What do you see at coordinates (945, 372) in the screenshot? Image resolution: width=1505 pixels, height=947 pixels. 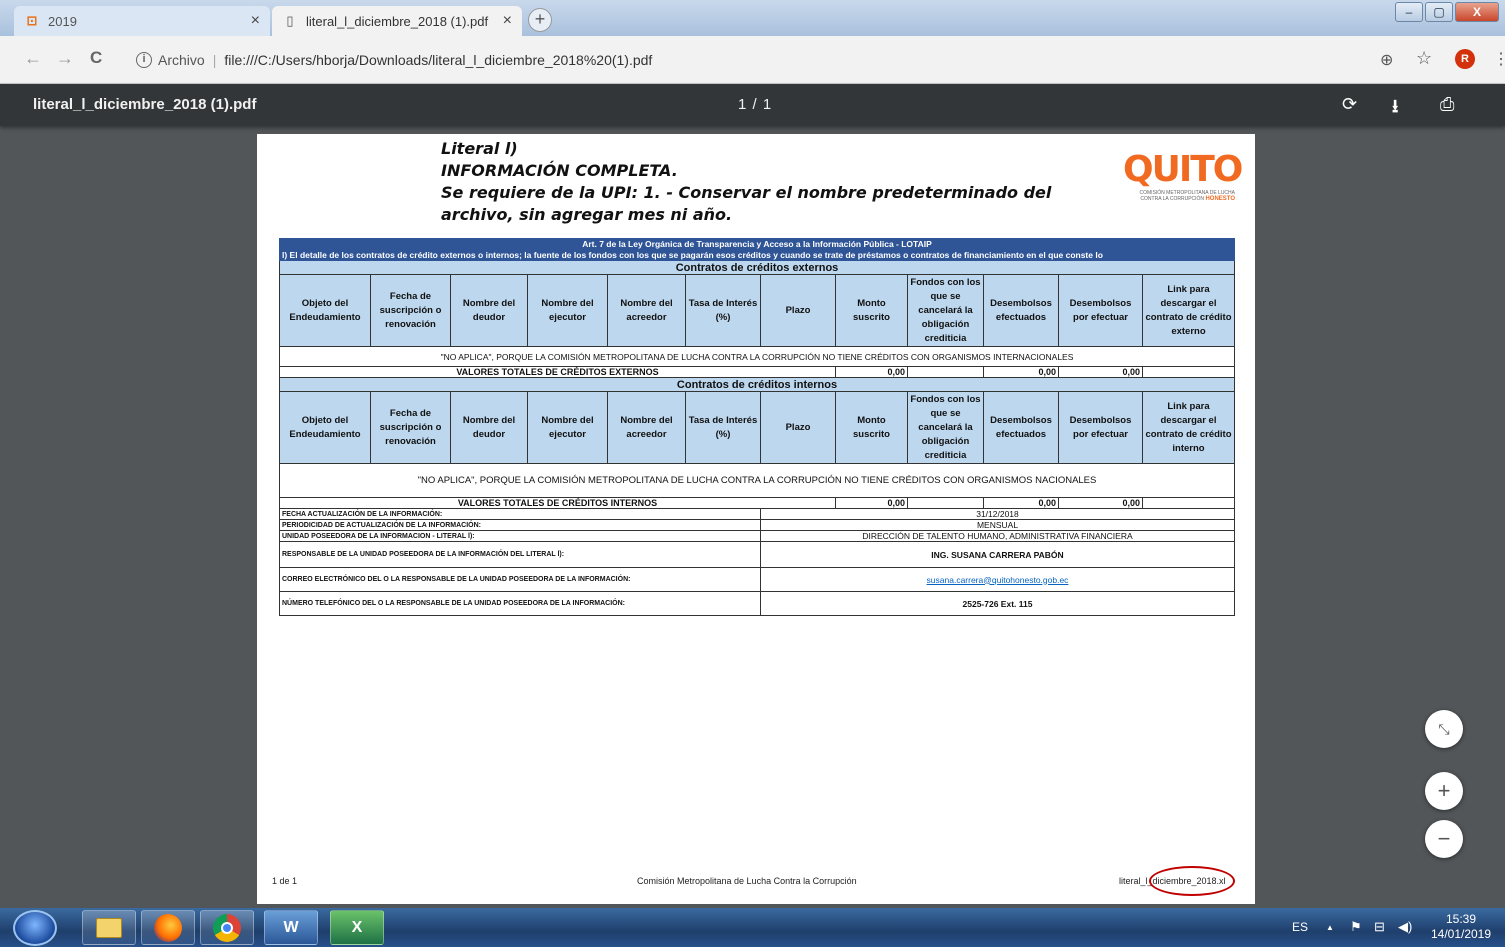 I see `total-fondos` at bounding box center [945, 372].